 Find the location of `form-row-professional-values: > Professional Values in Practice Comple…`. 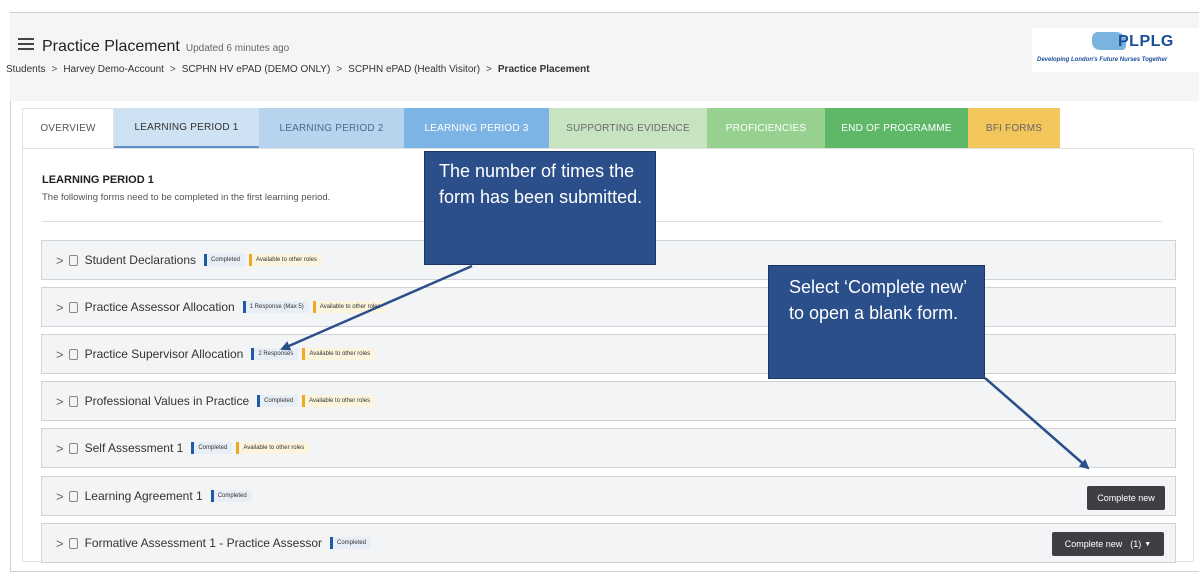

form-row-professional-values: > Professional Values in Practice Comple… is located at coordinates (608, 401).